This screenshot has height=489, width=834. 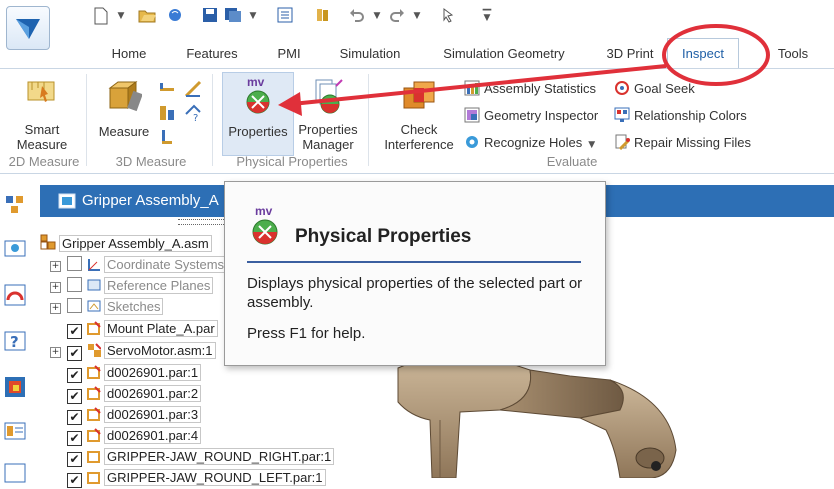 What do you see at coordinates (135, 243) in the screenshot?
I see `tree-item-label: Gripper Assembly_A.asm` at bounding box center [135, 243].